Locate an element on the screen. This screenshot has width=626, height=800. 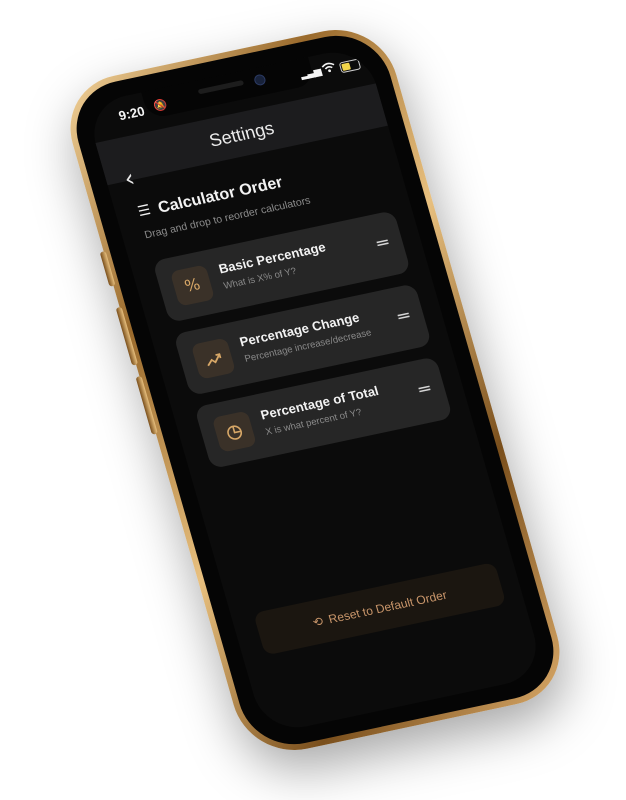
reset-button-label: Reset to Default Order is located at coordinates (387, 607).